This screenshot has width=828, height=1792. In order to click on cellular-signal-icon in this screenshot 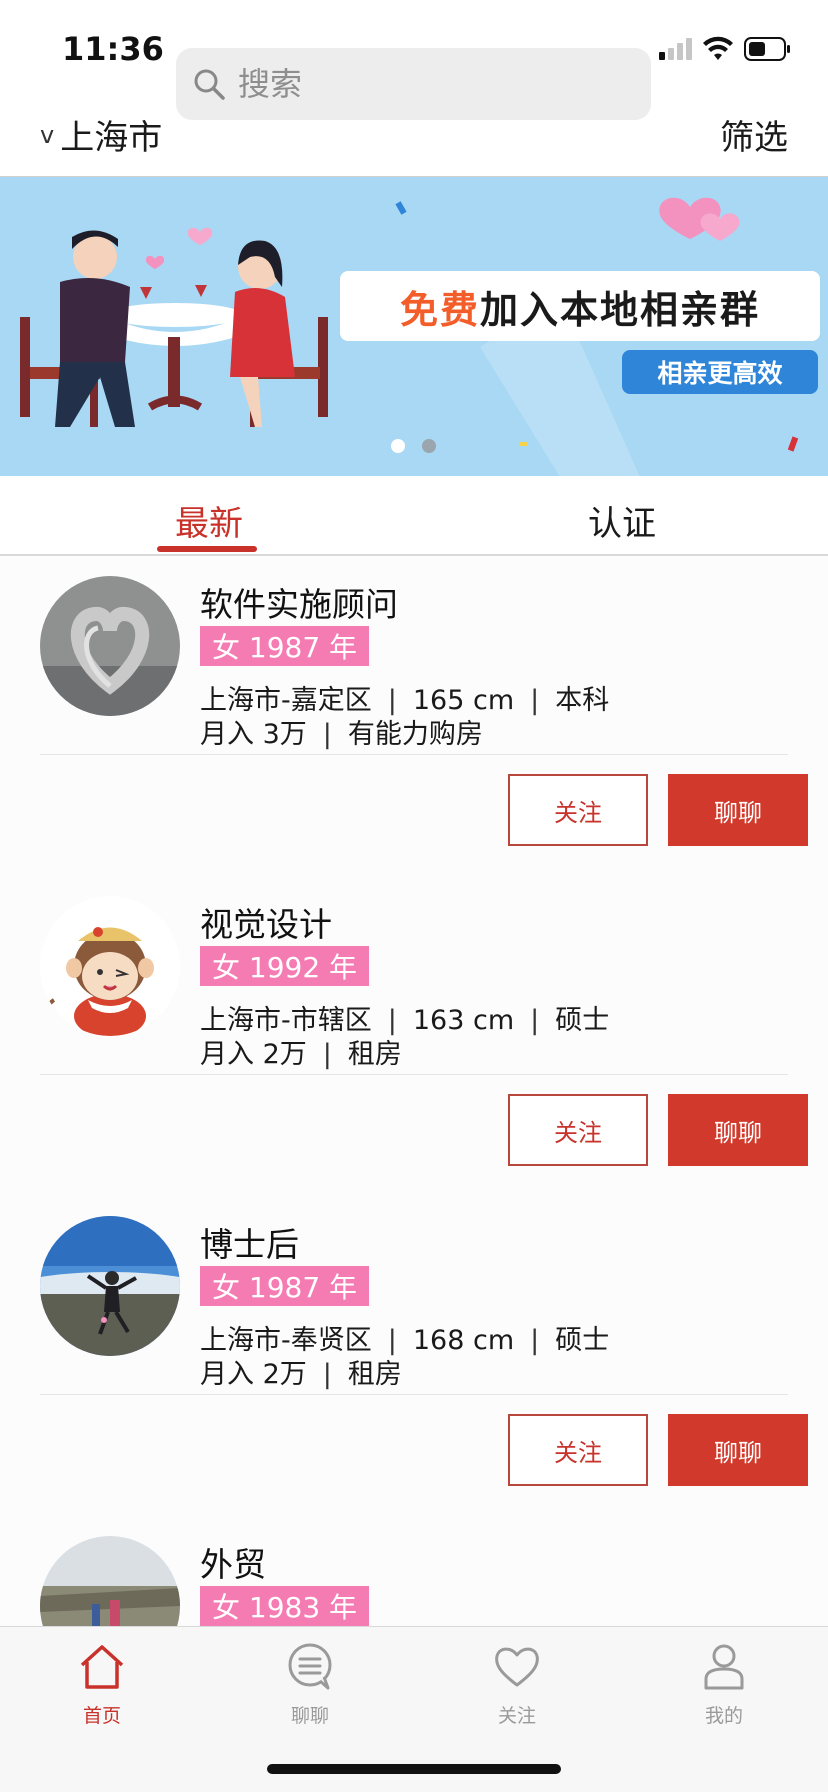, I will do `click(675, 49)`.